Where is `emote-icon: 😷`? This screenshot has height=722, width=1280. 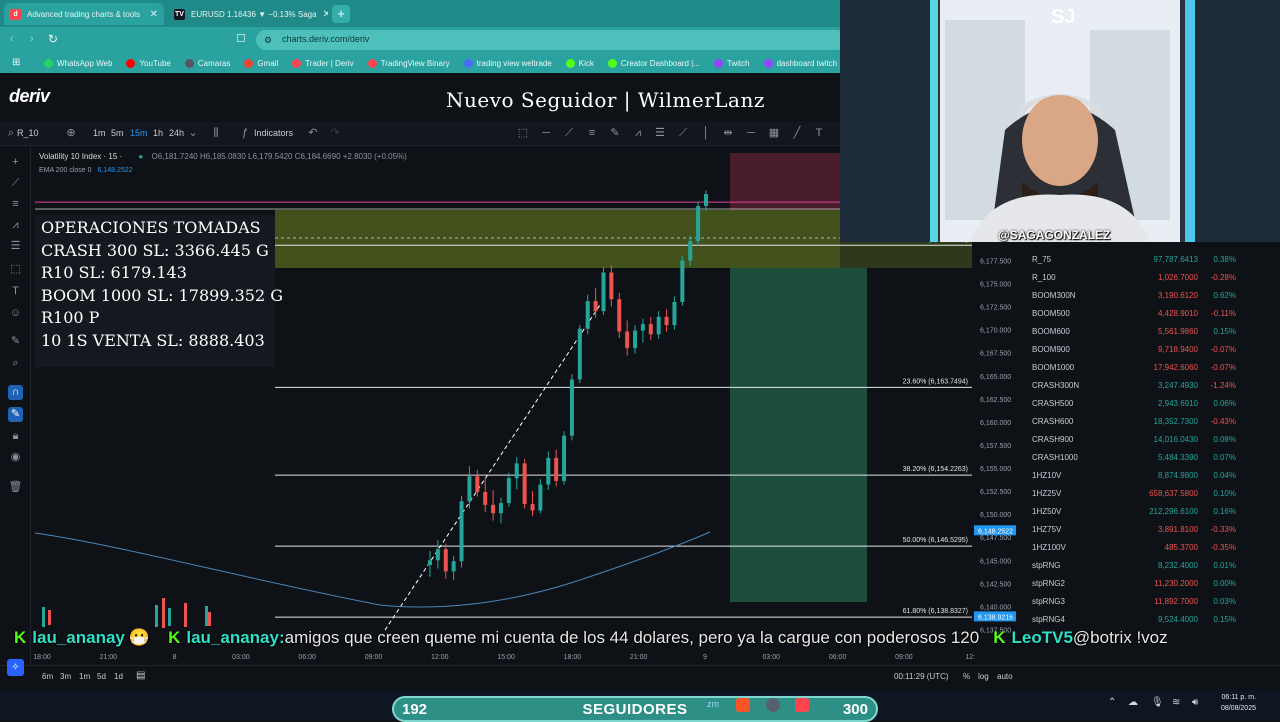
emote-icon: 😷 is located at coordinates (139, 637).